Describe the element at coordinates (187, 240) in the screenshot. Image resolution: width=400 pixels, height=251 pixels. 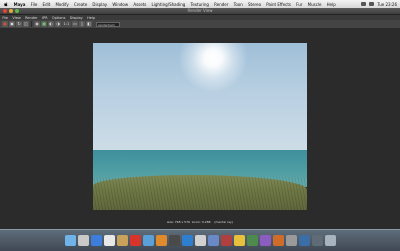
I see `maya-icon` at that location.